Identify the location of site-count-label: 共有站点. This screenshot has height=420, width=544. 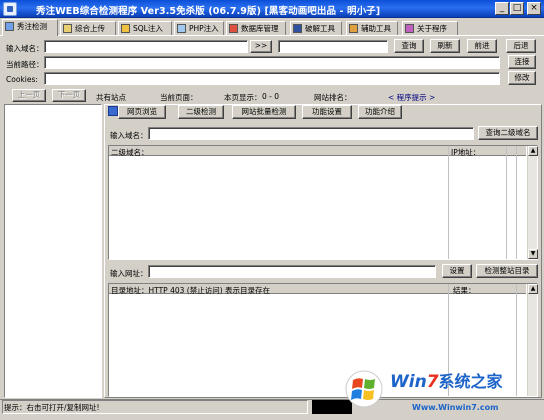
(111, 97).